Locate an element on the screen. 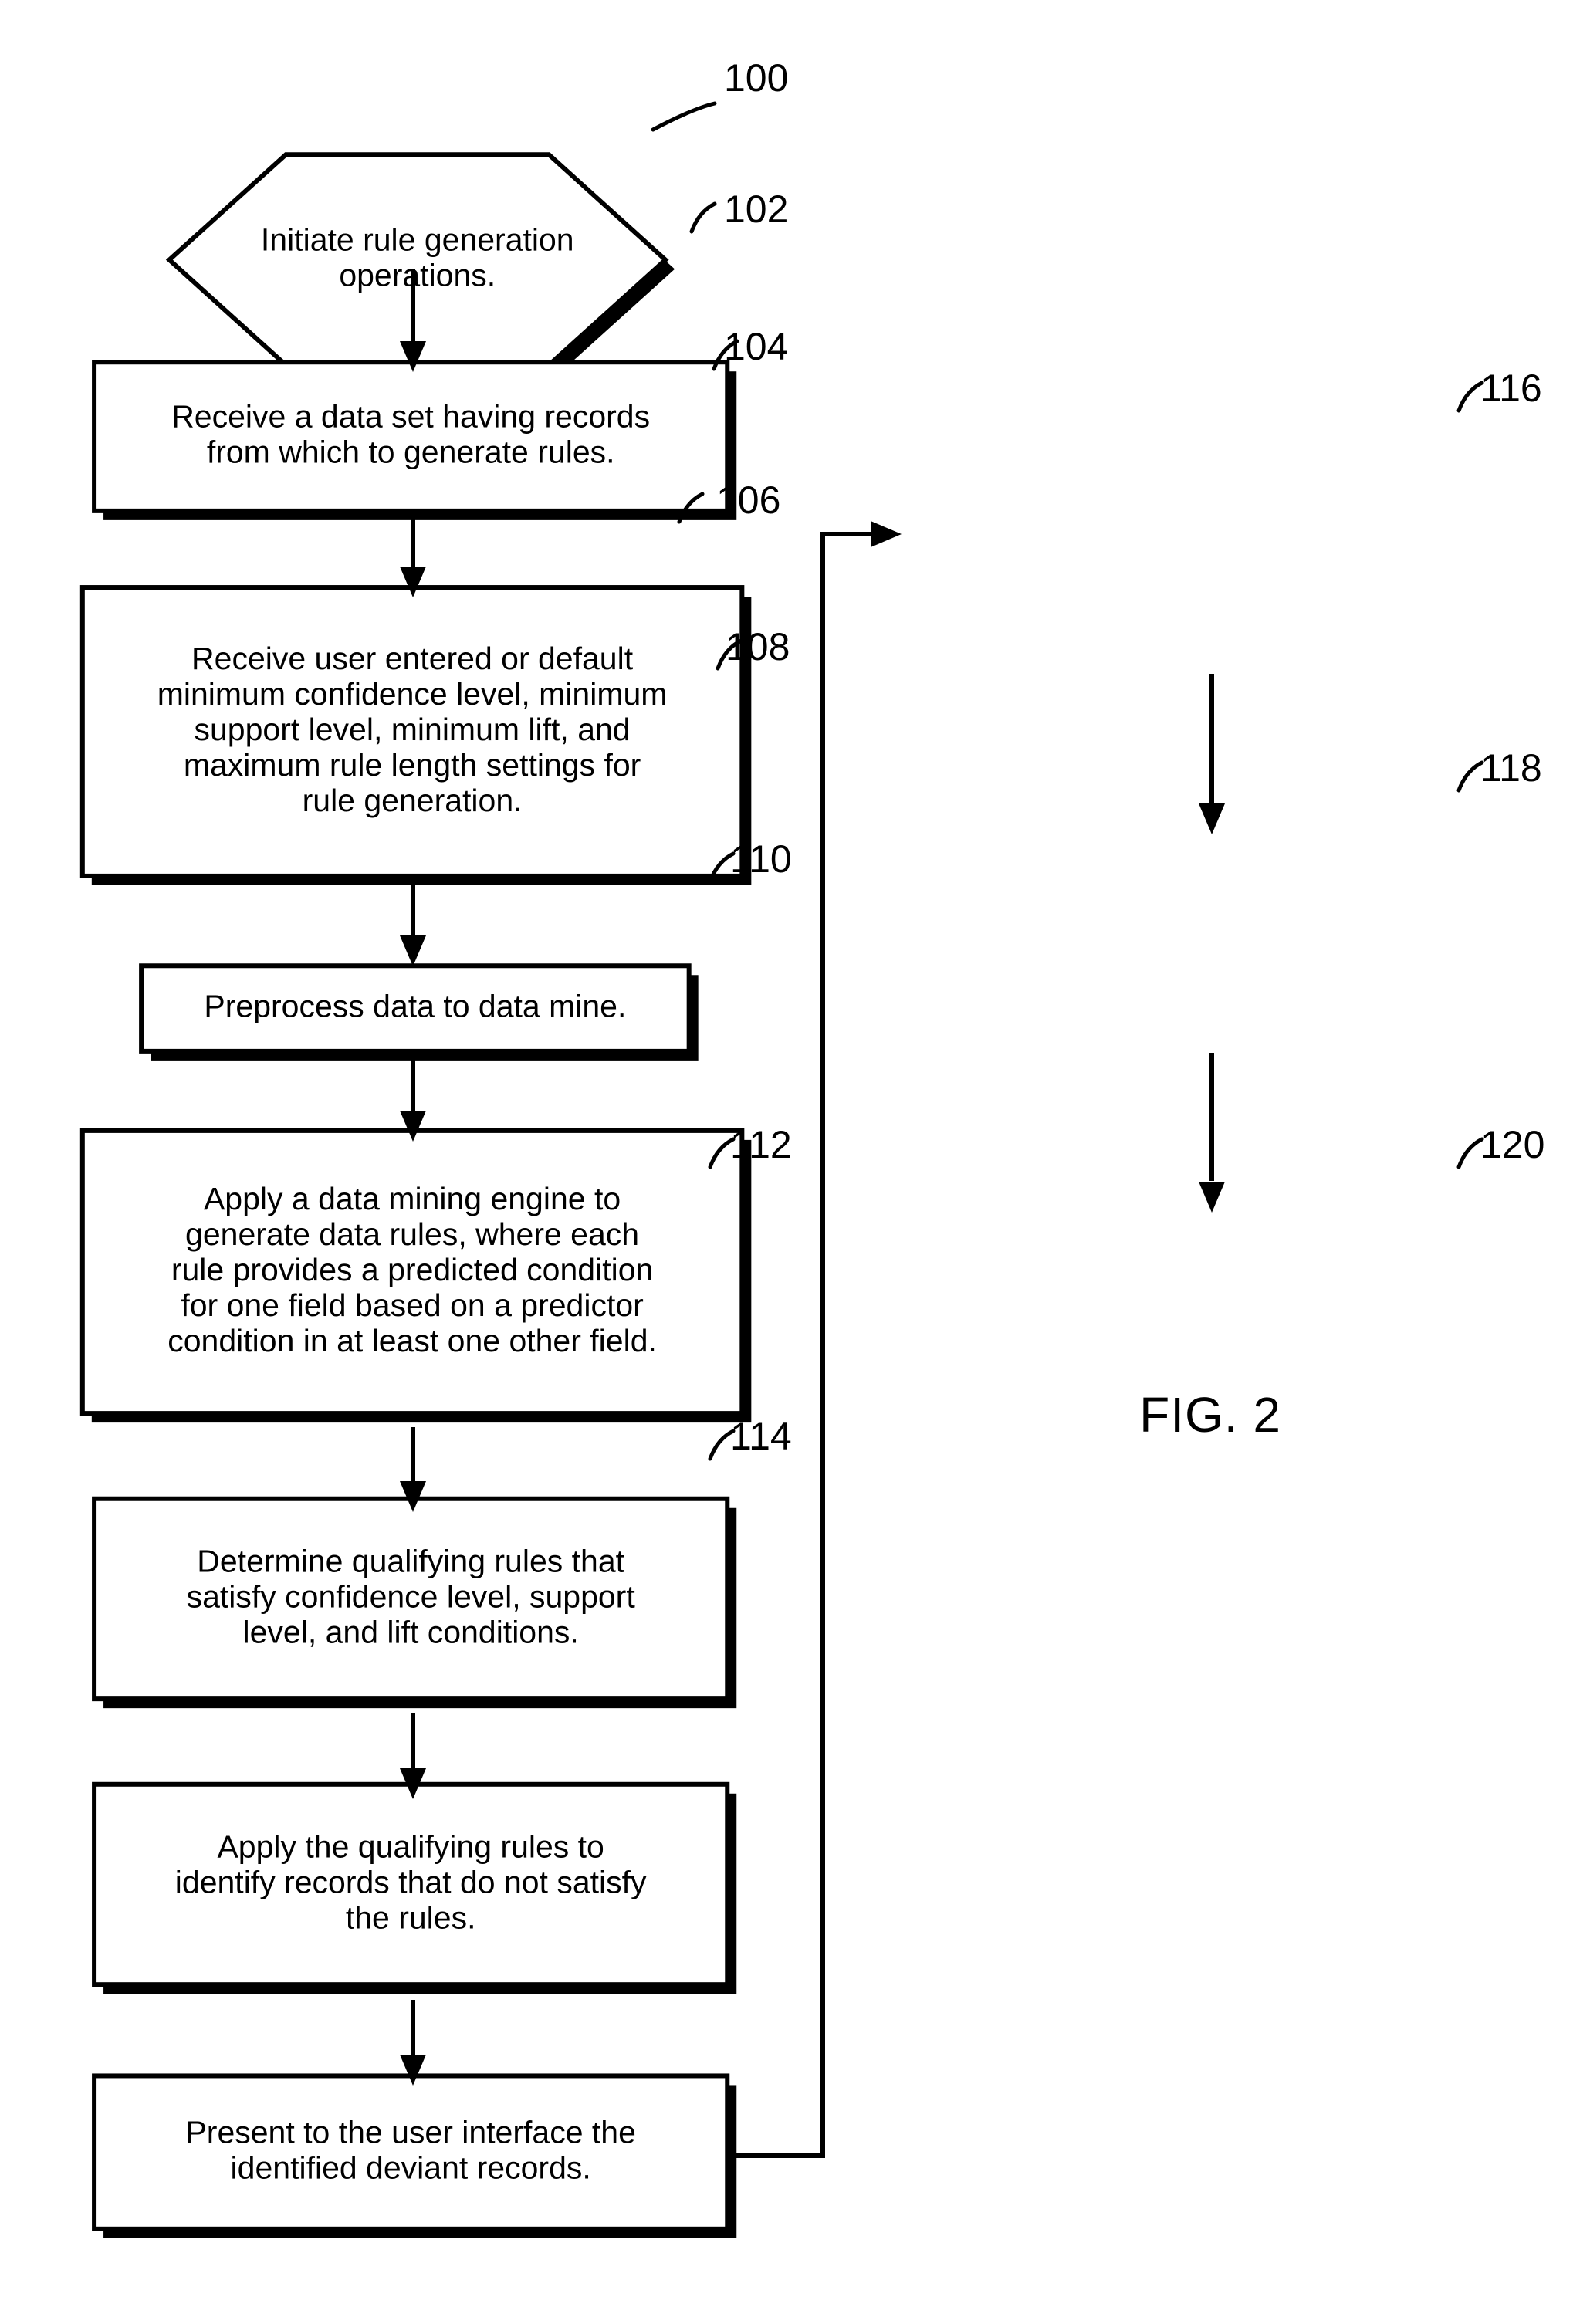 The width and height of the screenshot is (1590, 2324). reference-numeral: 120 is located at coordinates (1512, 1144).